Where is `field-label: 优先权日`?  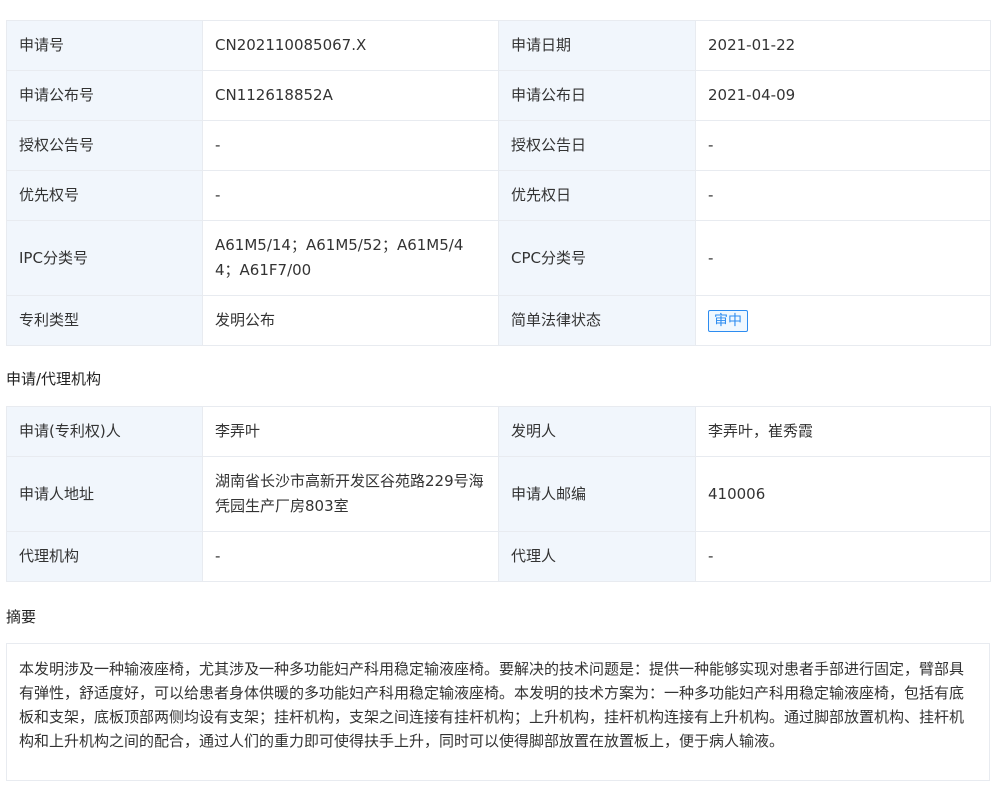
field-label: 优先权日 is located at coordinates (597, 195).